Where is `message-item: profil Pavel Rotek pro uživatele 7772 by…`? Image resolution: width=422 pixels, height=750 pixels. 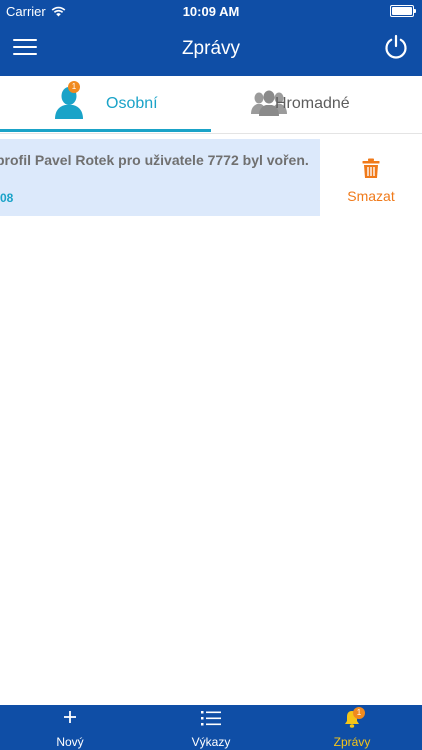 message-item: profil Pavel Rotek pro uživatele 7772 by… is located at coordinates (160, 177).